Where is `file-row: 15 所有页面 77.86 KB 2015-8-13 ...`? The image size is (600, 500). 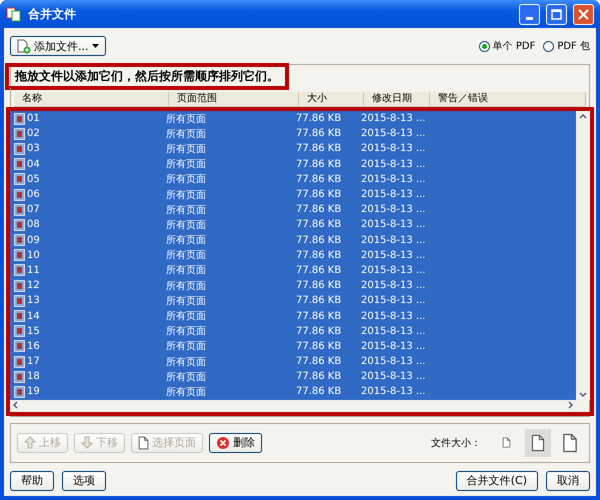
file-row: 15 所有页面 77.86 KB 2015-8-13 ... is located at coordinates (293, 331).